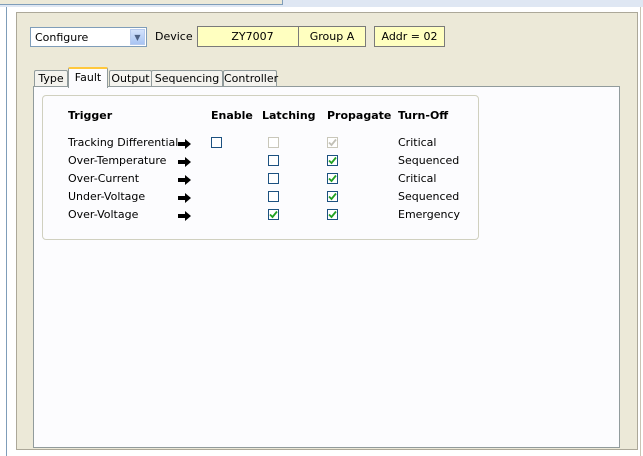  I want to click on group-field: Group A, so click(332, 36).